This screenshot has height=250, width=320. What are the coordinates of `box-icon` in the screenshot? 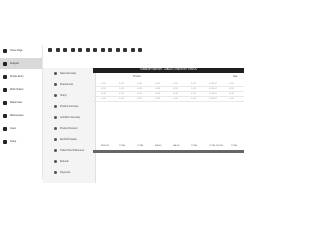 It's located at (5, 102).